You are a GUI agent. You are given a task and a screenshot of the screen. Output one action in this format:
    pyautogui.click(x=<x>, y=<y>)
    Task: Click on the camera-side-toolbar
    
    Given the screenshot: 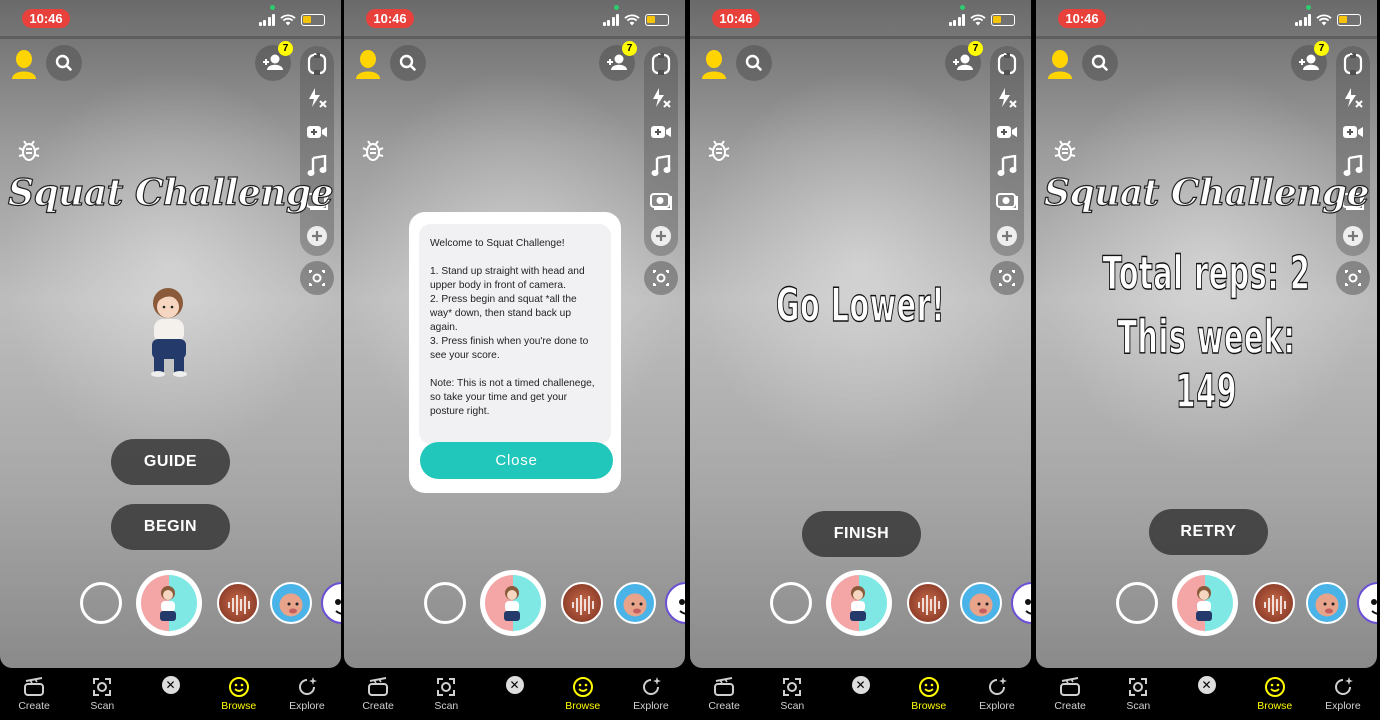 What is the action you would take?
    pyautogui.click(x=317, y=151)
    